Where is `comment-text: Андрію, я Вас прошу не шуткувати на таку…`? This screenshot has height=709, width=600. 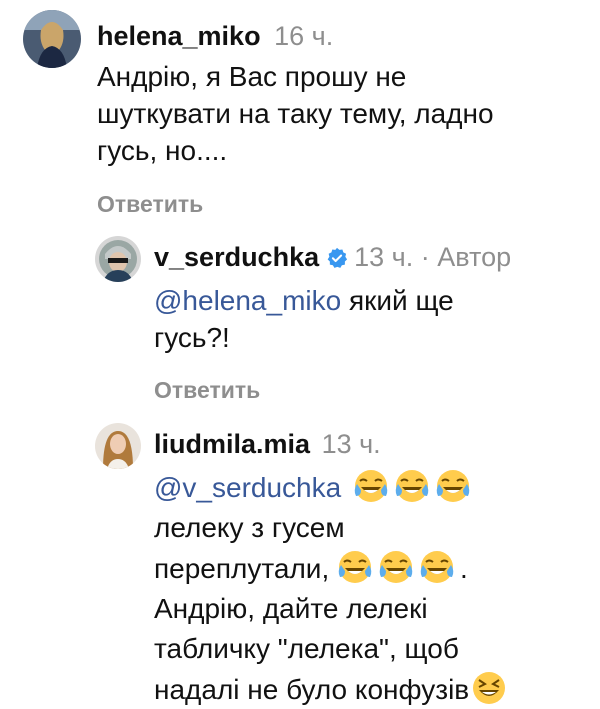
comment-text: Андрію, я Вас прошу не шуткувати на таку… is located at coordinates (295, 113).